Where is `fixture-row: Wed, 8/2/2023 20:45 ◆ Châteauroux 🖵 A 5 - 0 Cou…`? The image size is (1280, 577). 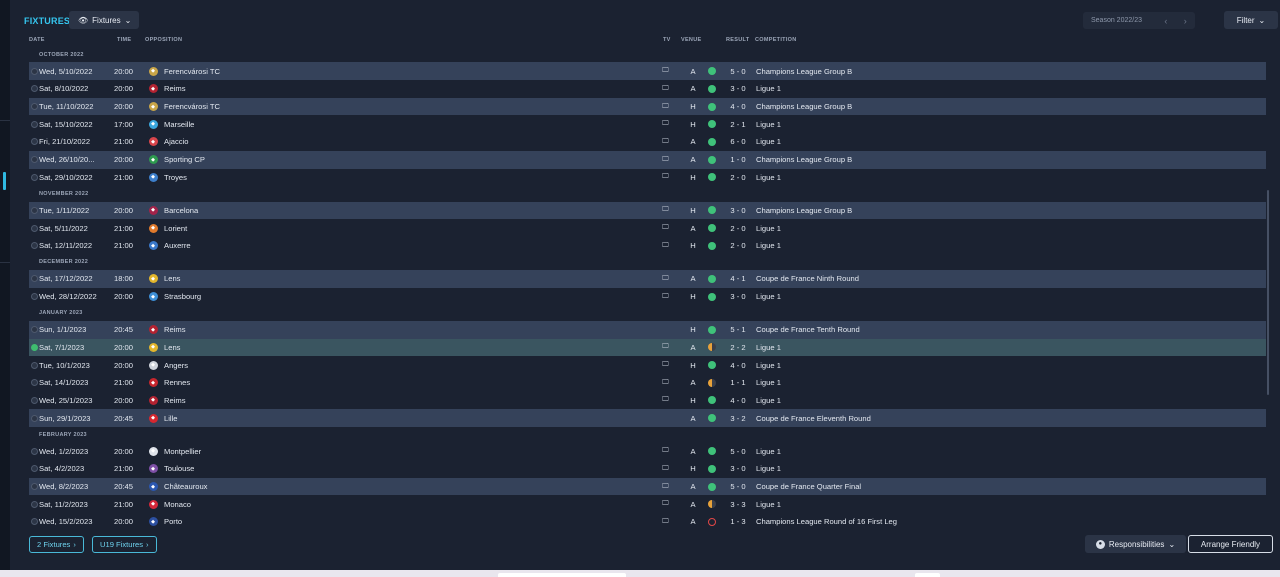 fixture-row: Wed, 8/2/2023 20:45 ◆ Châteauroux 🖵 A 5 - 0 Cou… is located at coordinates (647, 486).